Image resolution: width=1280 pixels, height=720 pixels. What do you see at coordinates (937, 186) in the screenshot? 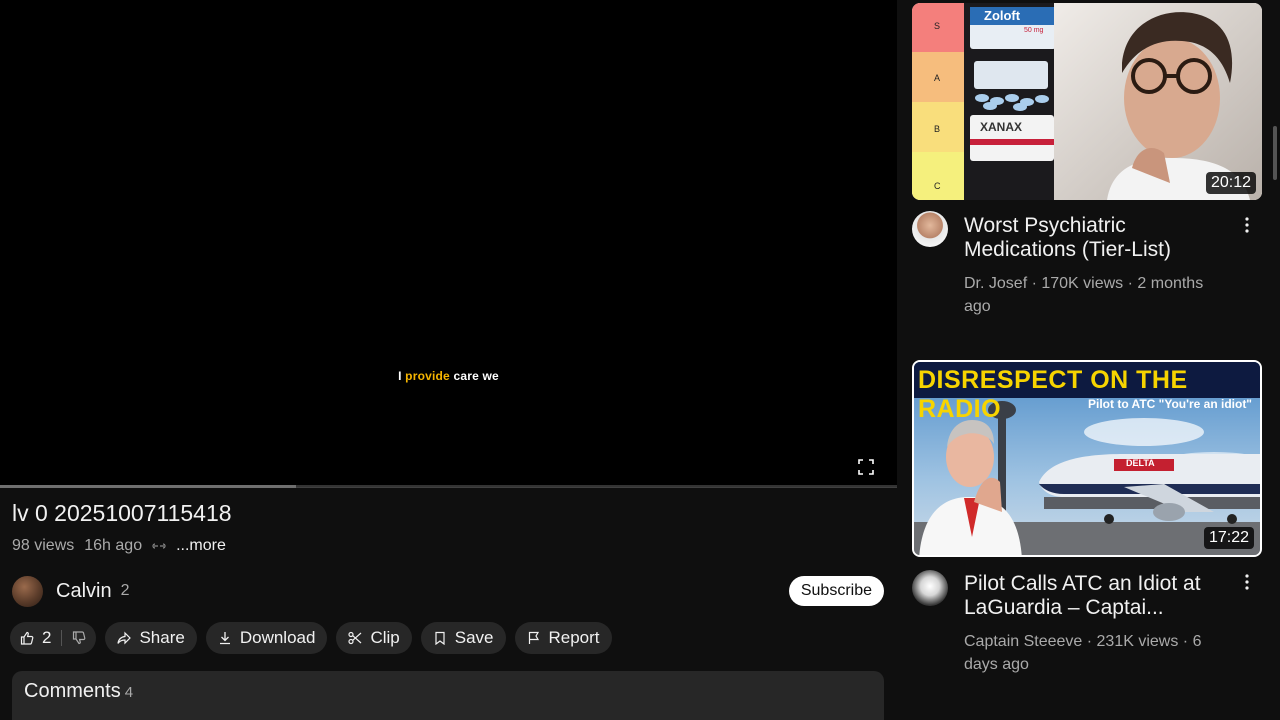
I see `tier-c-label: C` at bounding box center [937, 186].